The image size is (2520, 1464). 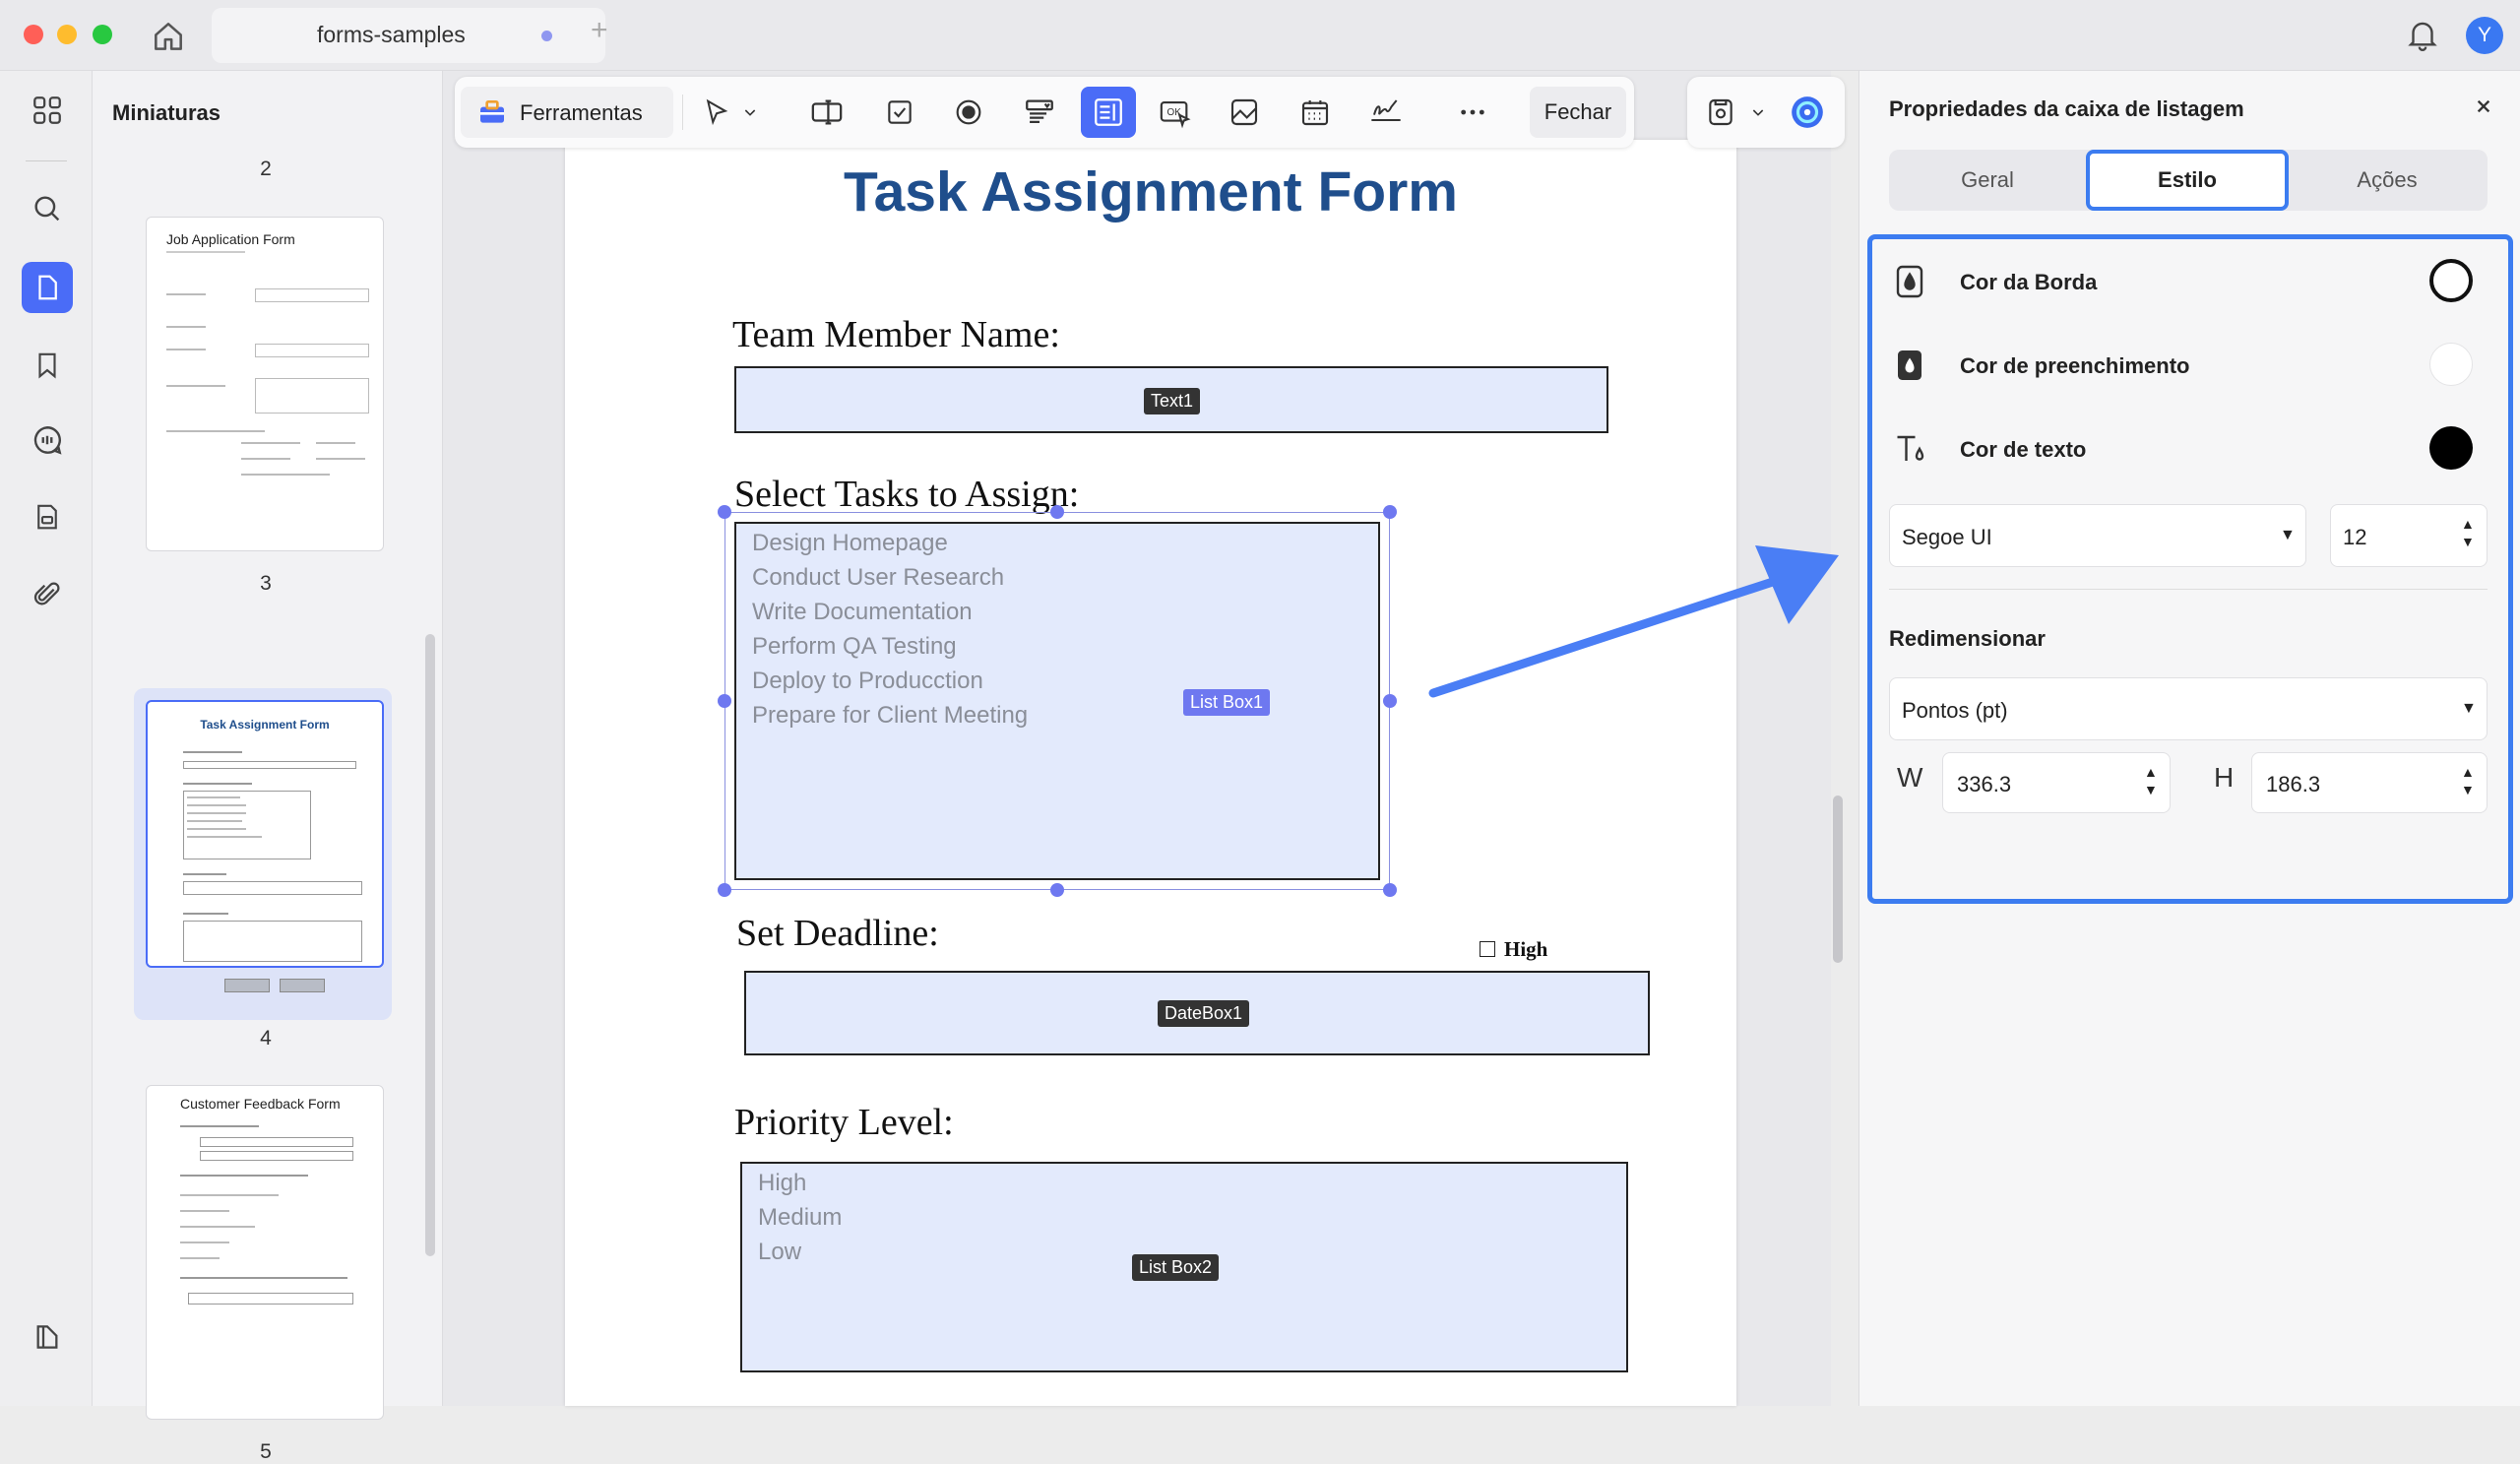 What do you see at coordinates (1472, 113) in the screenshot?
I see `more-options-icon` at bounding box center [1472, 113].